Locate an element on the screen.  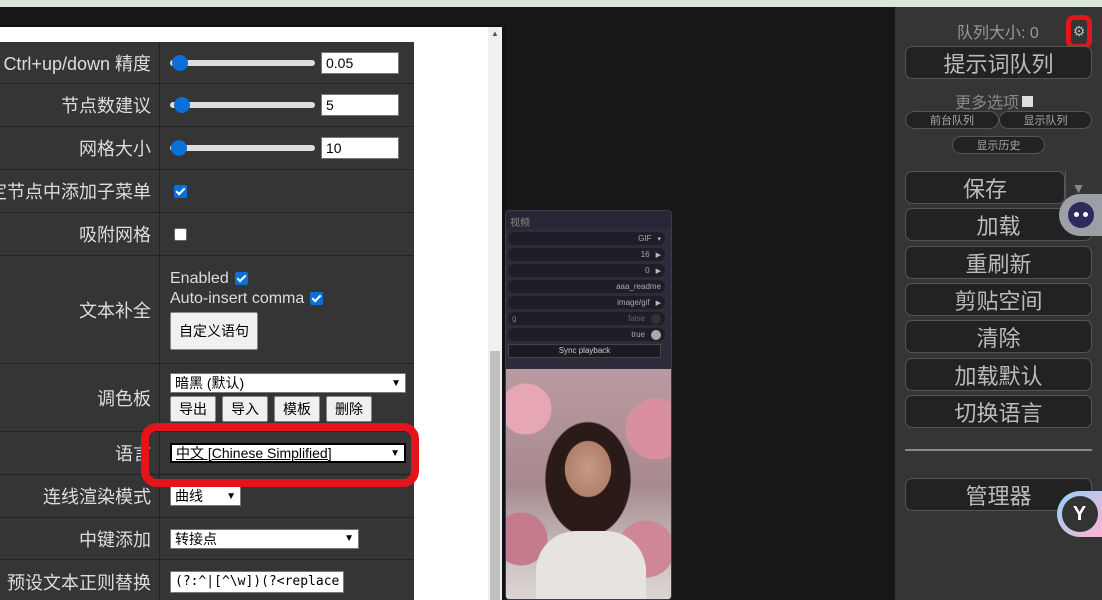
setting-row-language: 语言 中文 [Chinese Simplified] ▼ is located at coordinates (207, 453).